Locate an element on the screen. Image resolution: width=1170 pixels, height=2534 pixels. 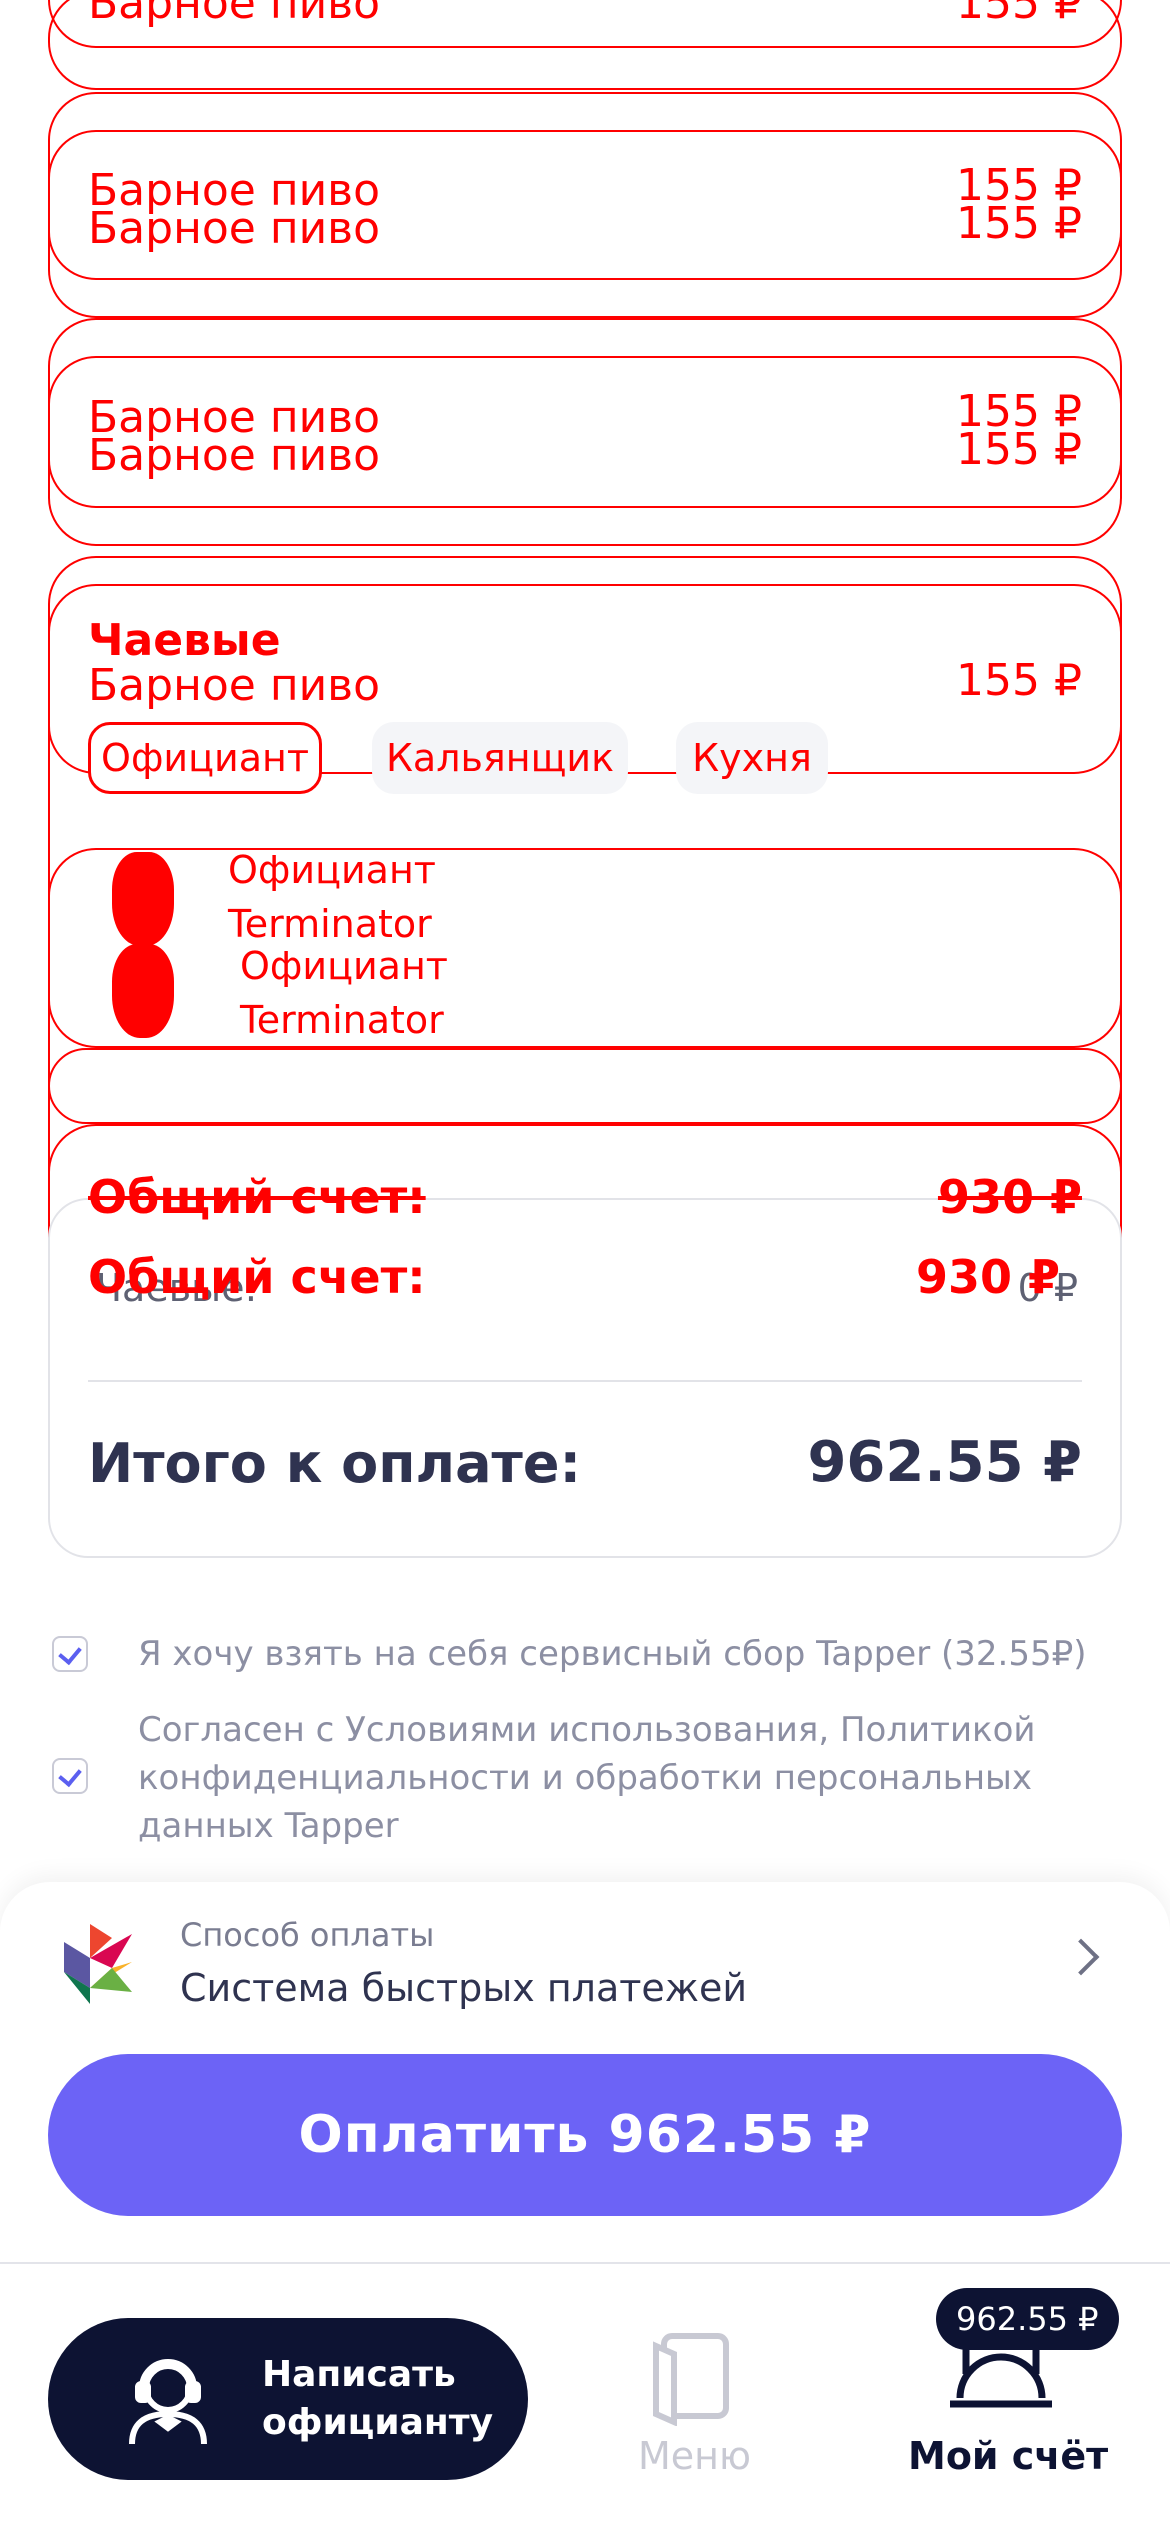
payment-method-label: Способ оплаты is located at coordinates (307, 1935).